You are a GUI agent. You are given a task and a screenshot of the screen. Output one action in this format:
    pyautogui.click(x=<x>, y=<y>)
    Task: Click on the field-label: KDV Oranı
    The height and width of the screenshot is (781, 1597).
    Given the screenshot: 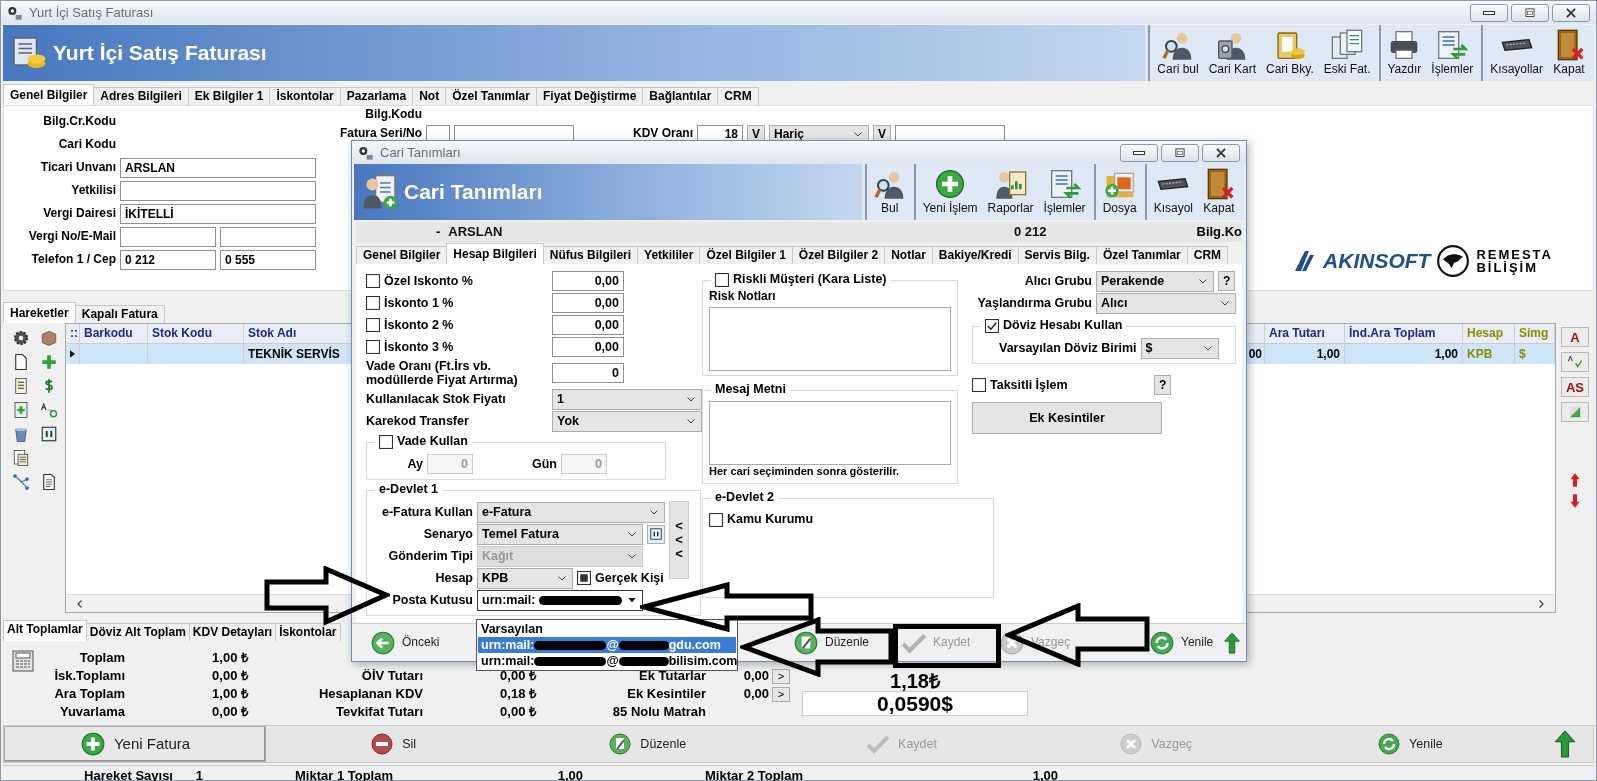 What is the action you would take?
    pyautogui.click(x=662, y=133)
    